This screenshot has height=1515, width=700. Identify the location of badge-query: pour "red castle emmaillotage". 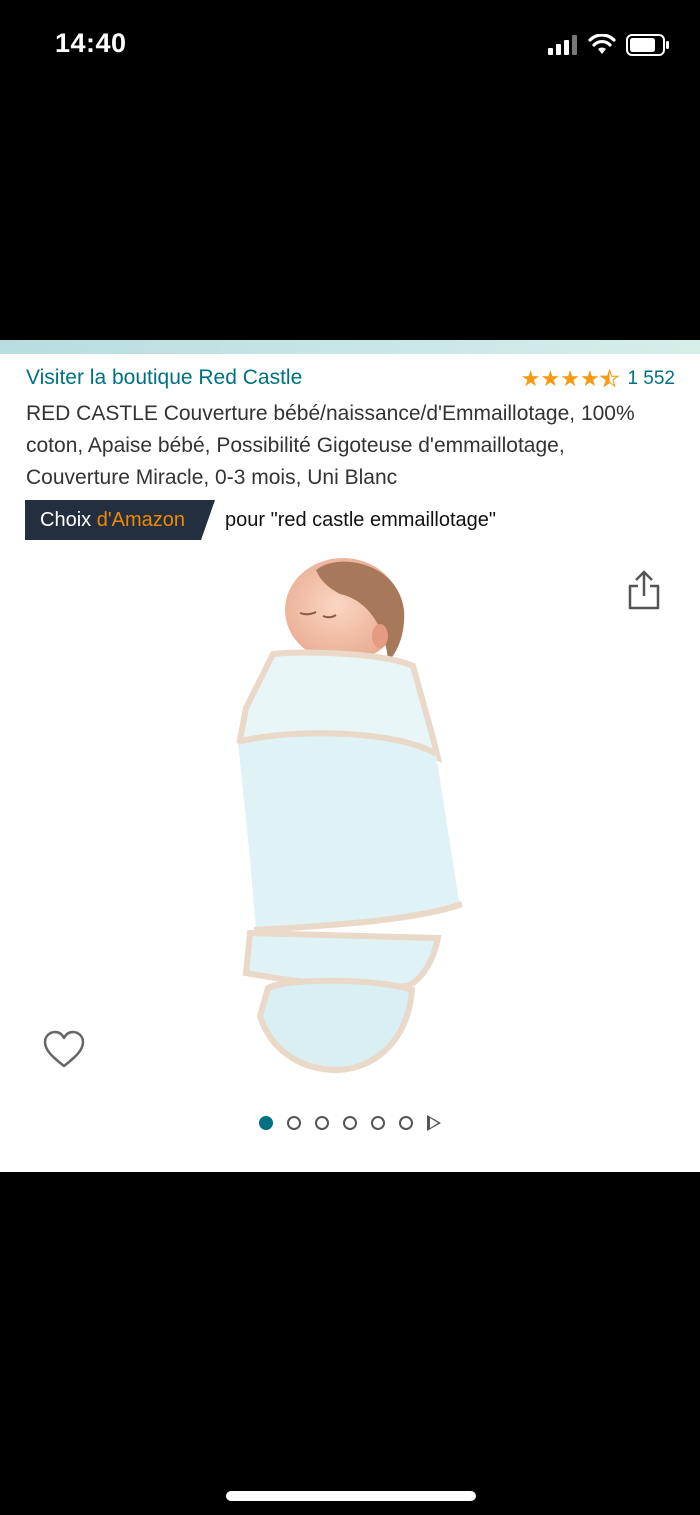
(361, 519).